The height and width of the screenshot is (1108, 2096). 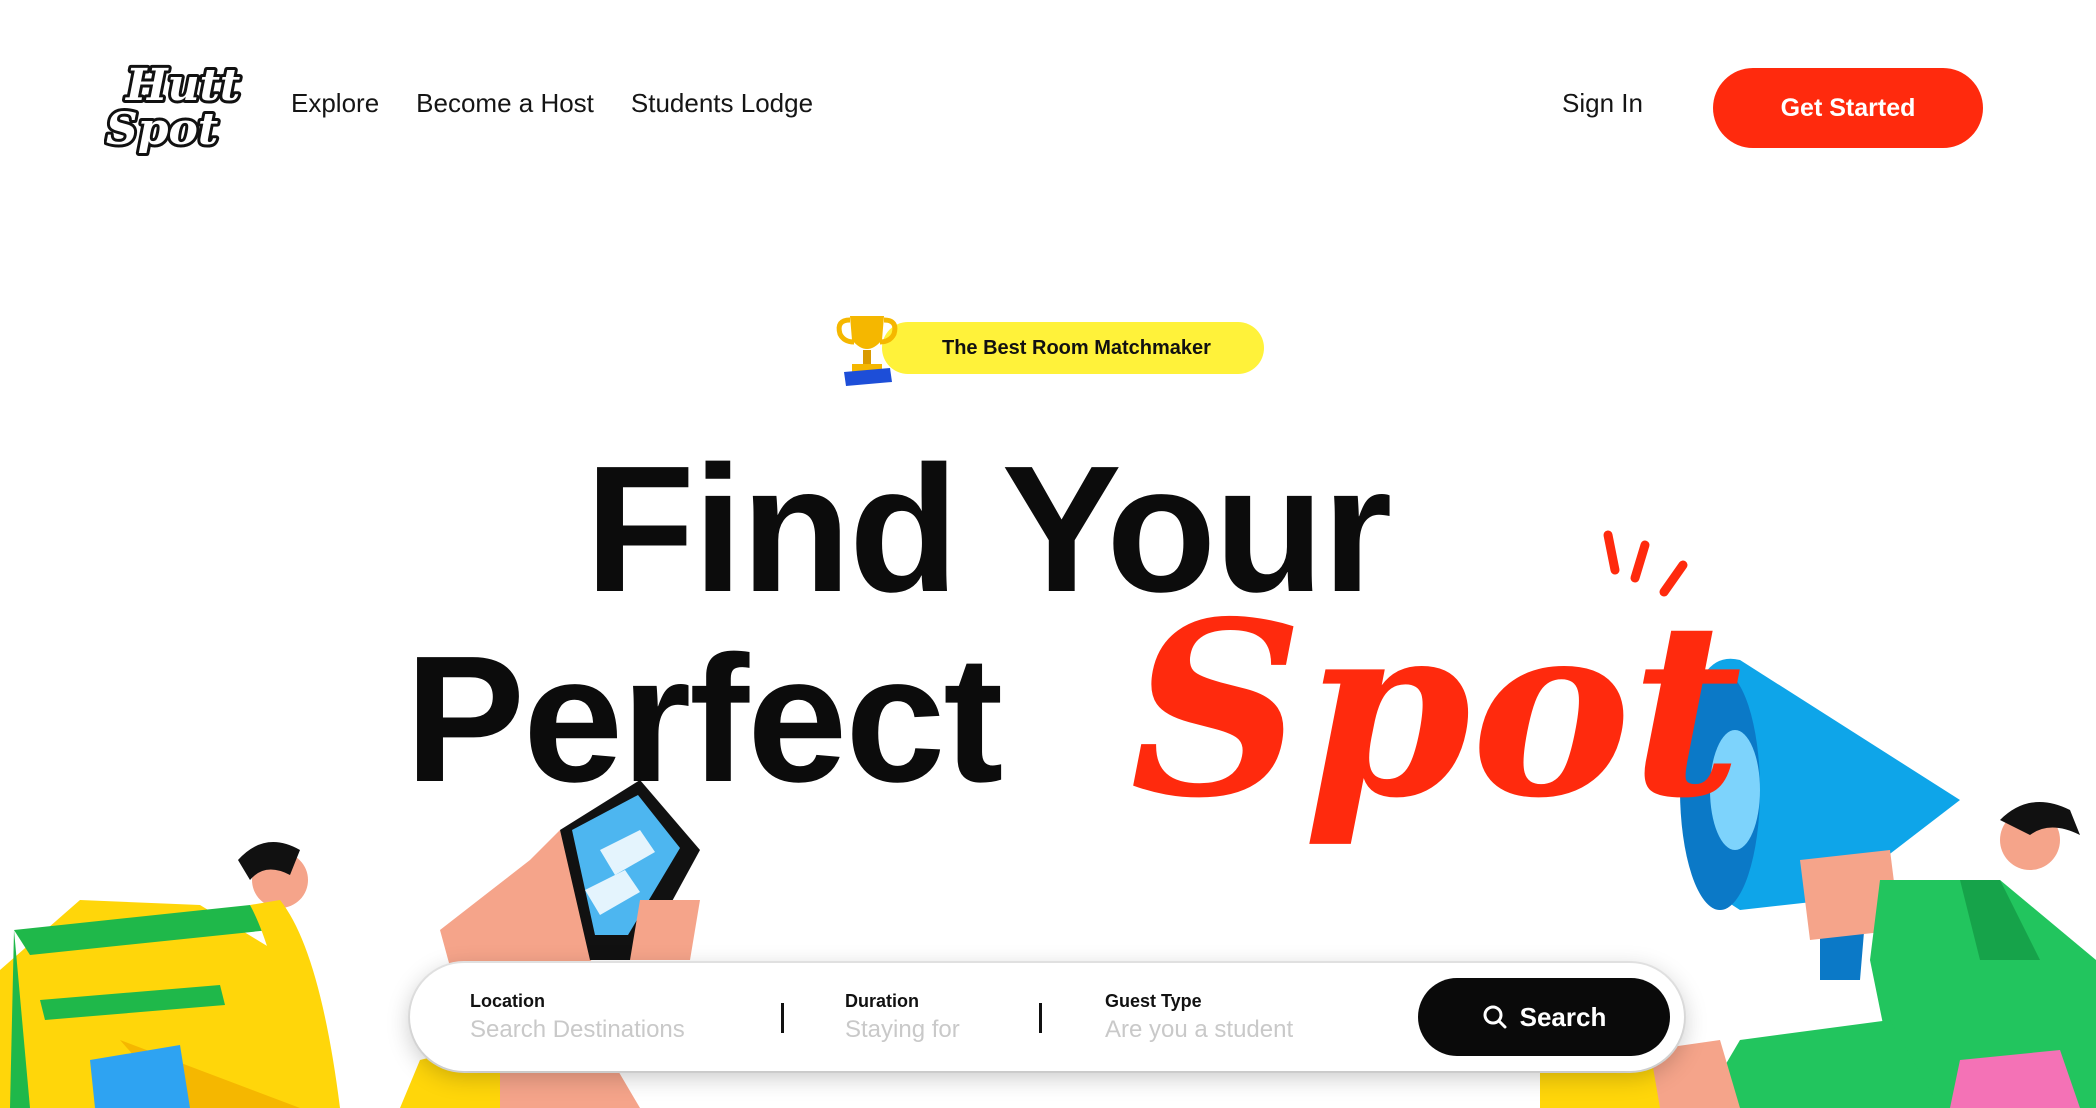 What do you see at coordinates (1153, 1001) in the screenshot?
I see `guest-type-label: Guest Type` at bounding box center [1153, 1001].